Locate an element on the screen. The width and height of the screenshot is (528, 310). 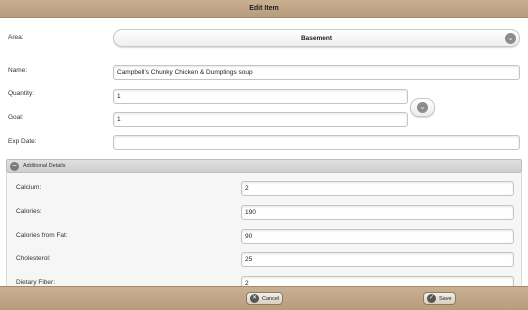
area-label: Area: is located at coordinates (16, 37).